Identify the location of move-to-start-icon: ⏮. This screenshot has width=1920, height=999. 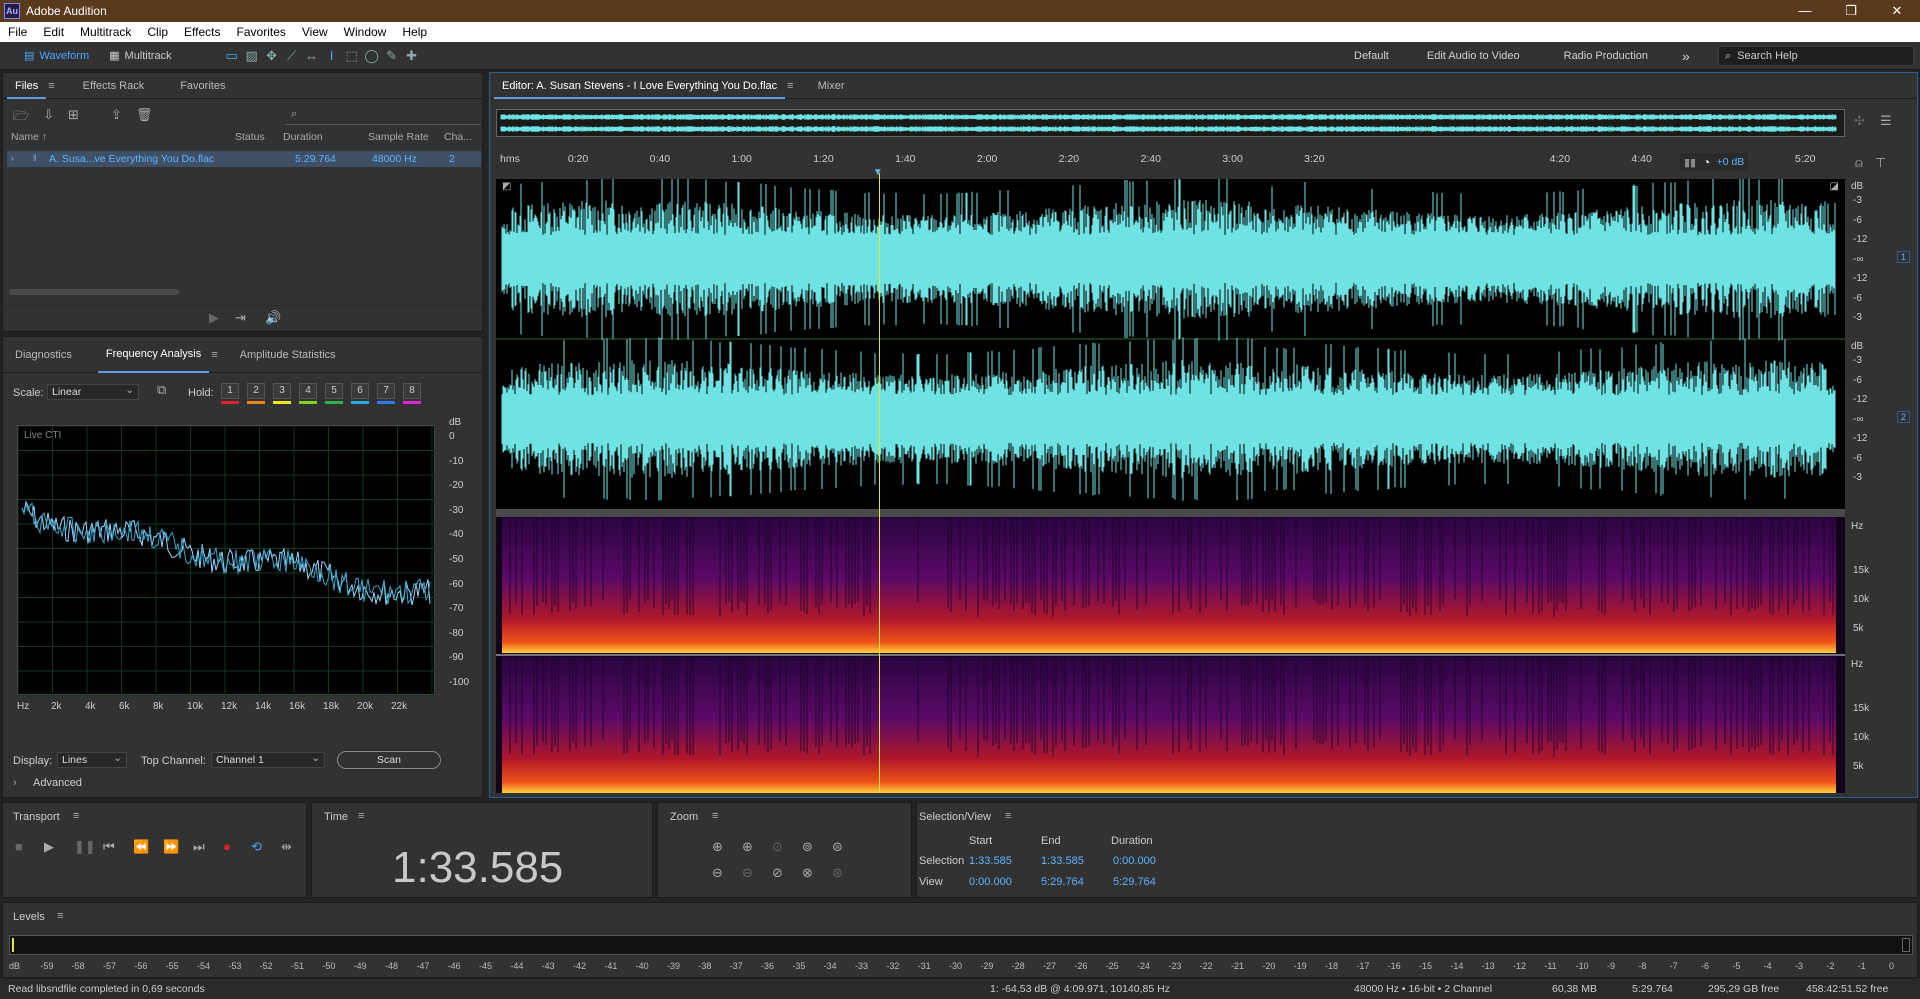
(109, 847).